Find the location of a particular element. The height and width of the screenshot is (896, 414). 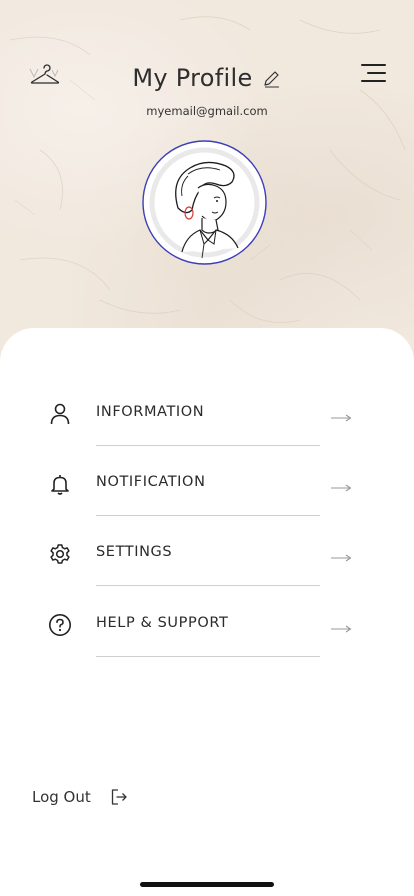

logout-label: Log Out is located at coordinates (61, 796).